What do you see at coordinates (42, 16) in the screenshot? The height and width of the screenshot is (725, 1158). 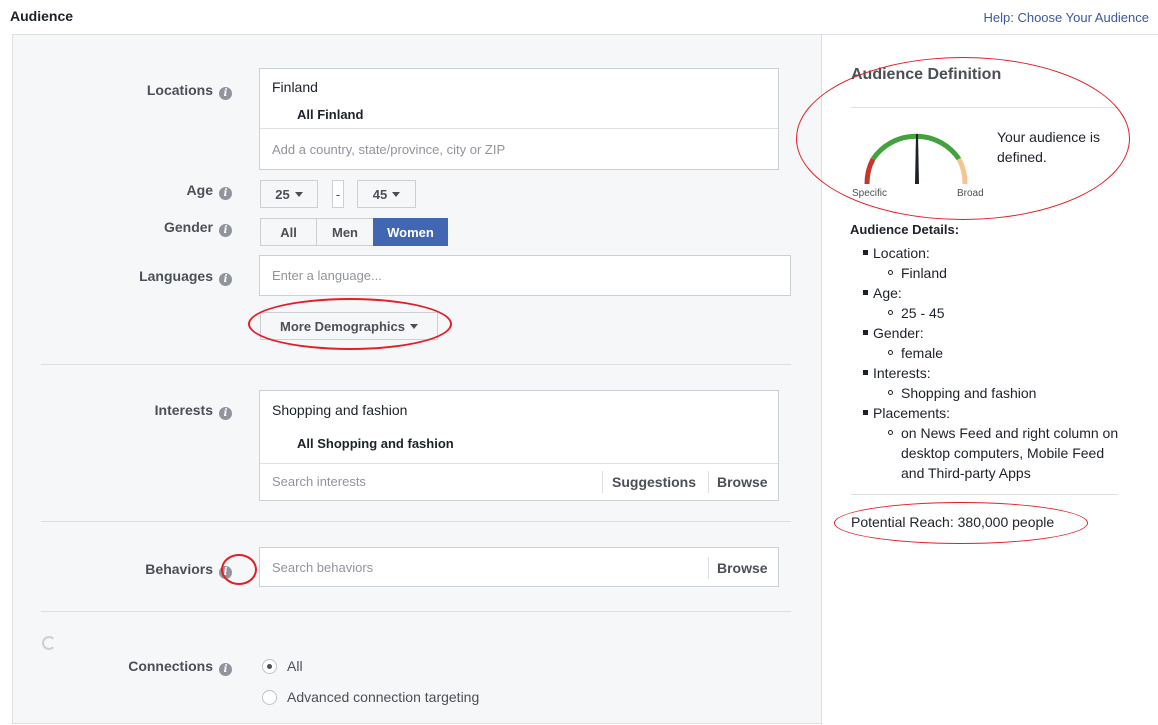 I see `section-title: Audience` at bounding box center [42, 16].